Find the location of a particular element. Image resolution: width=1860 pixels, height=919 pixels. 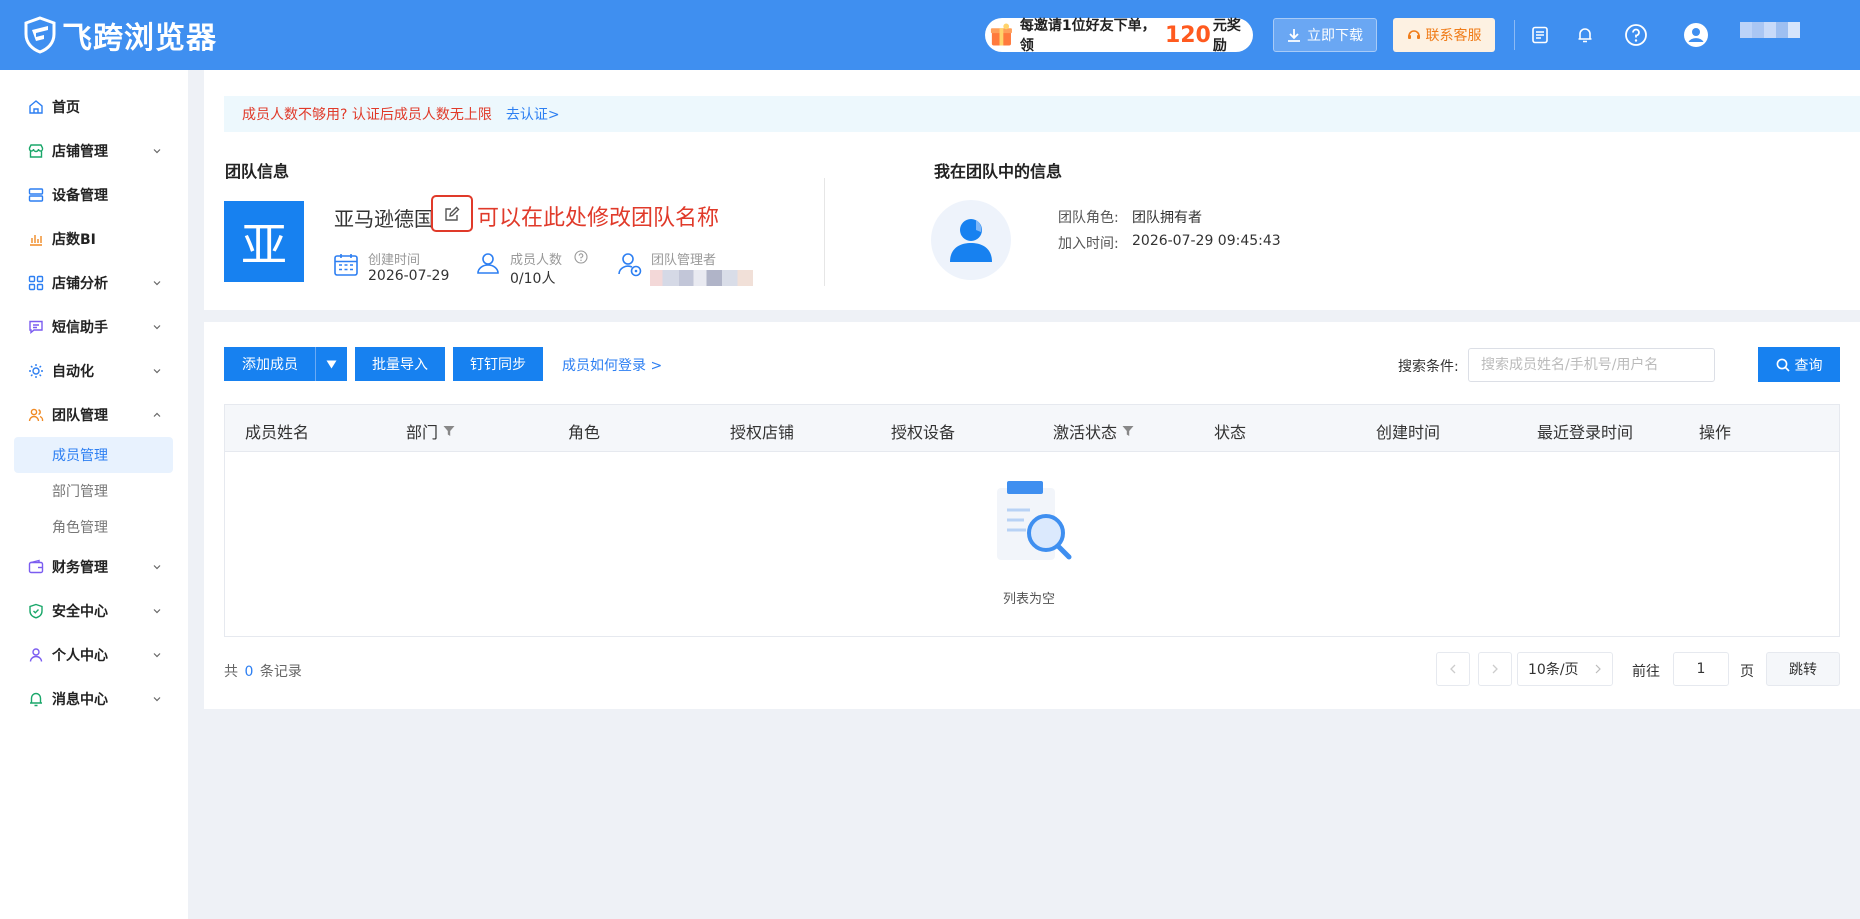

sidebar-item-automation: 自动化 is located at coordinates (94, 371).